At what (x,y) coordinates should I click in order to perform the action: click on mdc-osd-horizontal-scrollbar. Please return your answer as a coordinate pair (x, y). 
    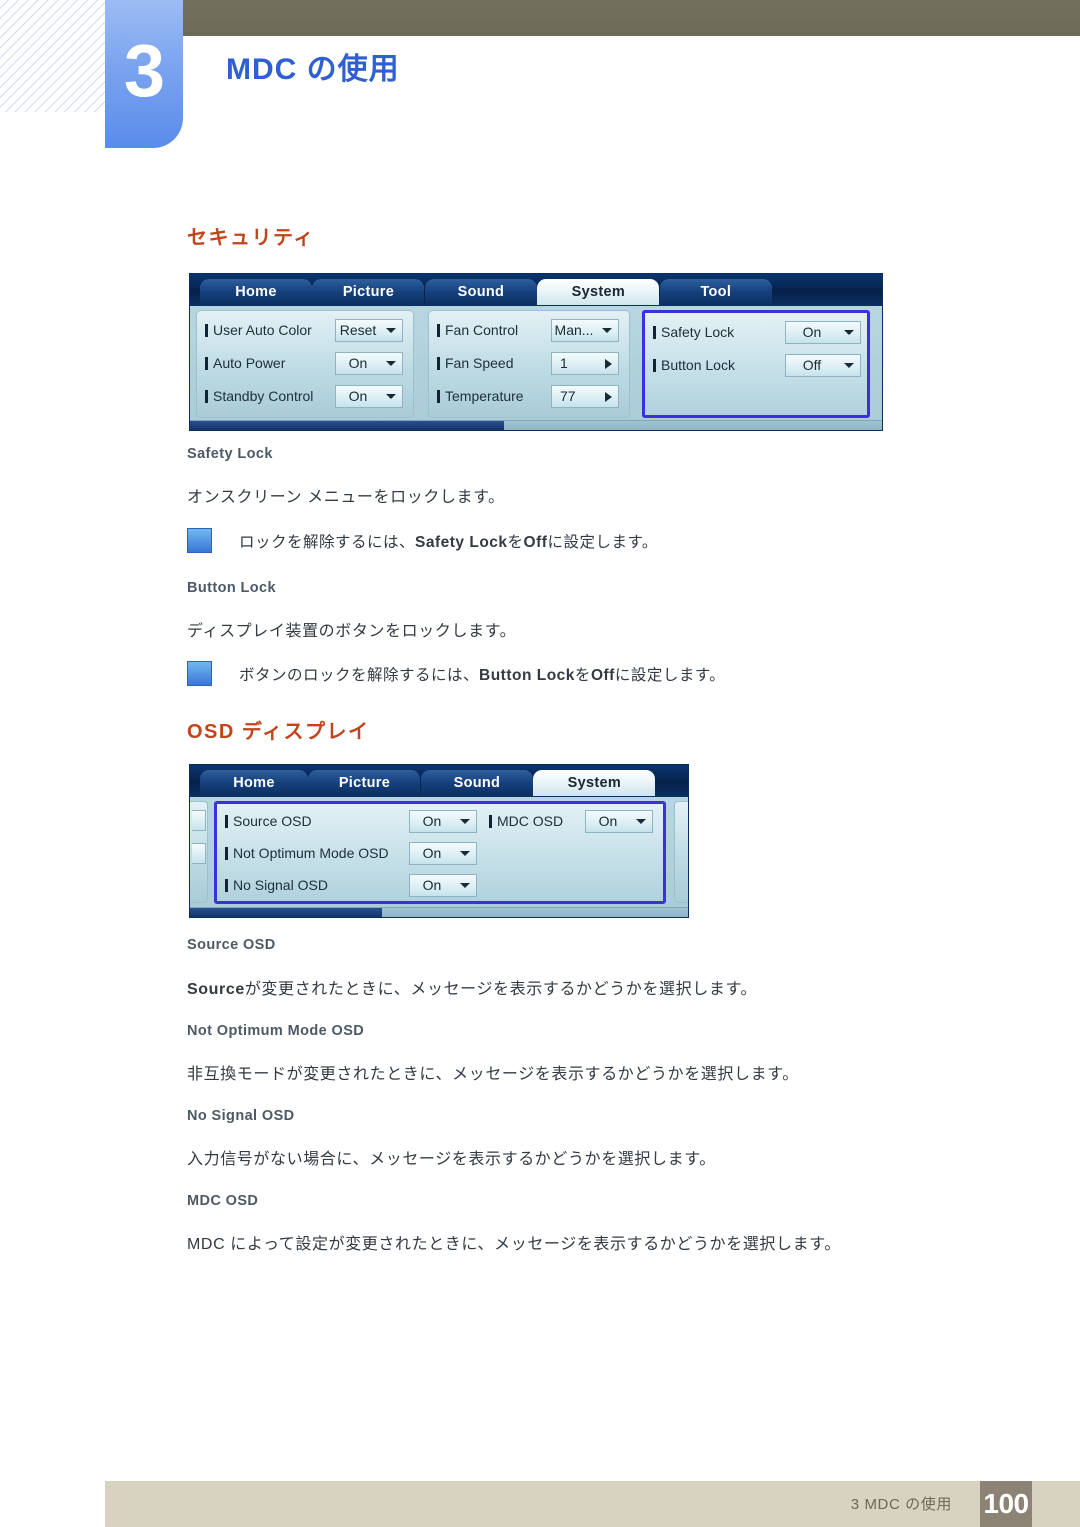
    Looking at the image, I should click on (439, 912).